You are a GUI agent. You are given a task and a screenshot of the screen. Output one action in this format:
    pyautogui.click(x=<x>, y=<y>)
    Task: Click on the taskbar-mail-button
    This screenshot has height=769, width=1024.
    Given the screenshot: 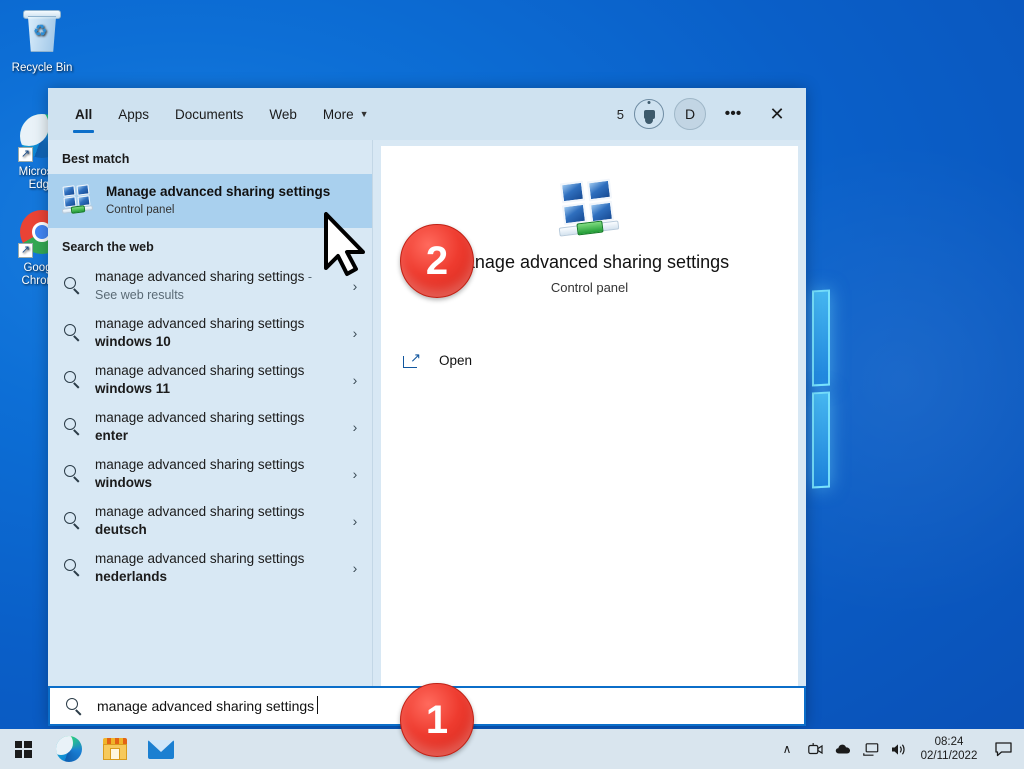 What is the action you would take?
    pyautogui.click(x=161, y=749)
    